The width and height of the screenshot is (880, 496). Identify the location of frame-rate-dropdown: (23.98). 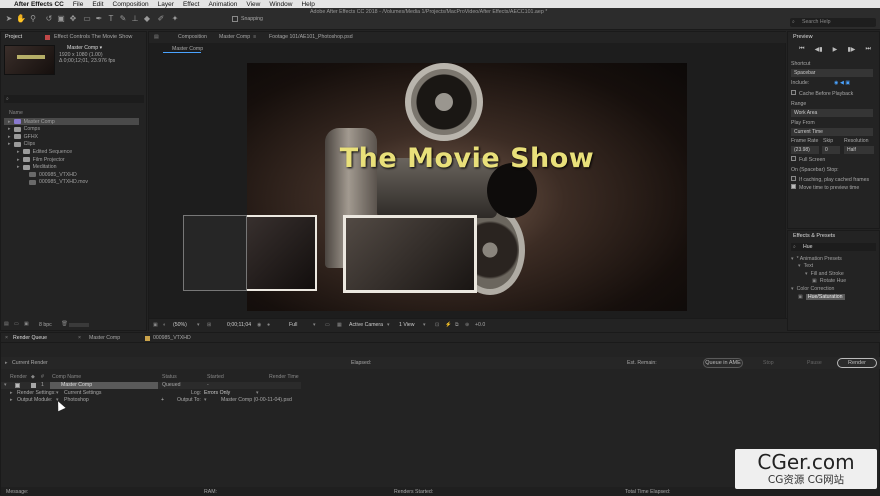
(805, 150).